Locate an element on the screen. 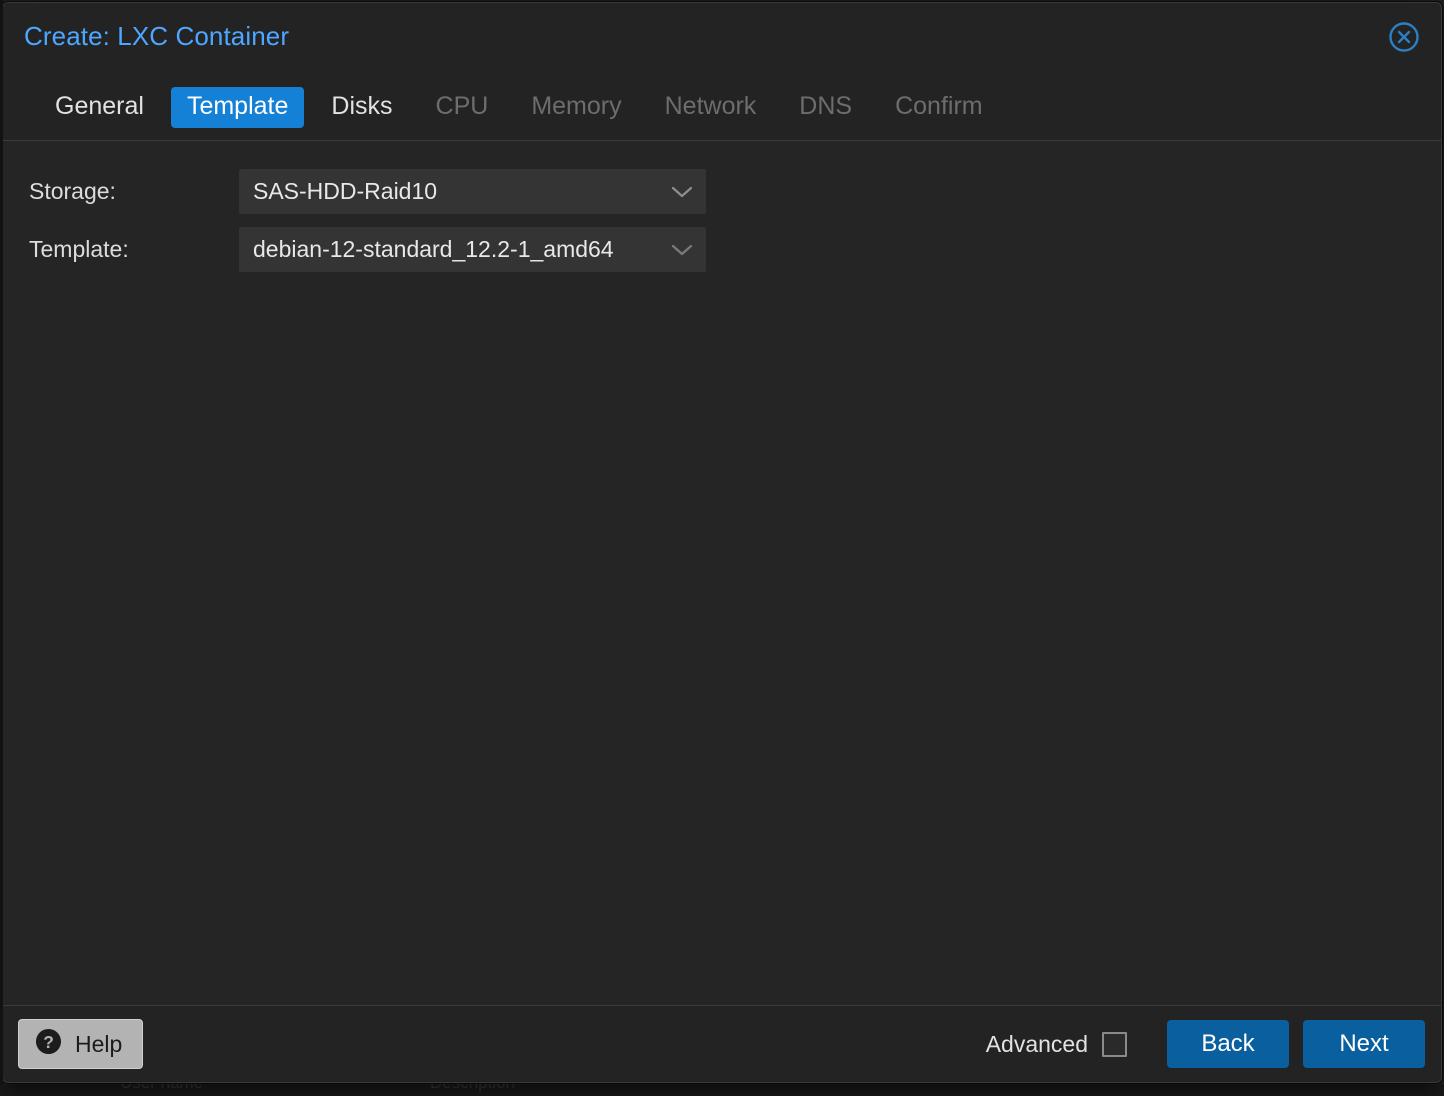 This screenshot has height=1096, width=1444. tab-dns: DNS is located at coordinates (826, 106).